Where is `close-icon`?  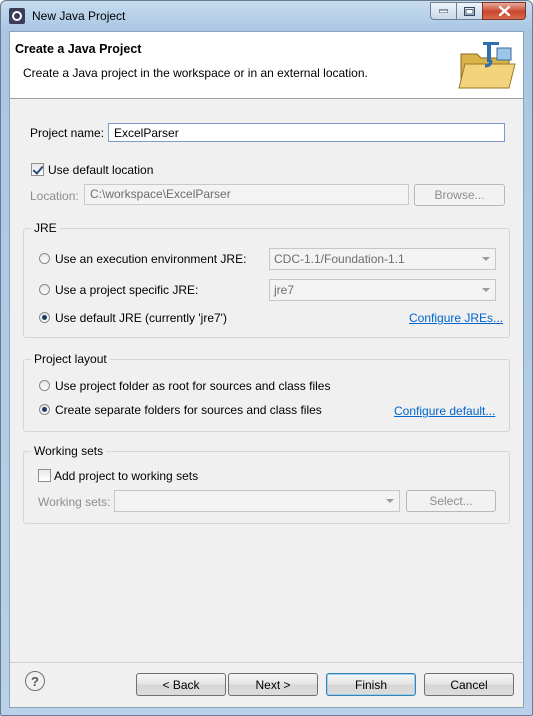
close-icon is located at coordinates (504, 11).